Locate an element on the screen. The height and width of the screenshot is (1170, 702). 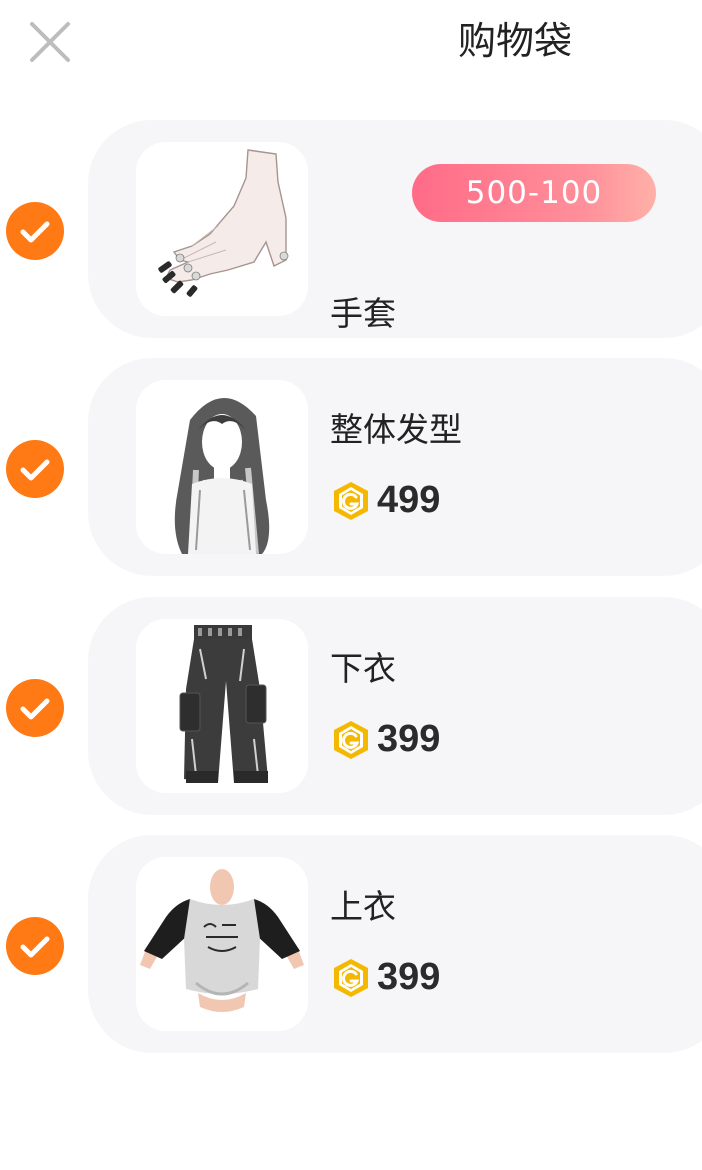
item-name: 手套 is located at coordinates (363, 313).